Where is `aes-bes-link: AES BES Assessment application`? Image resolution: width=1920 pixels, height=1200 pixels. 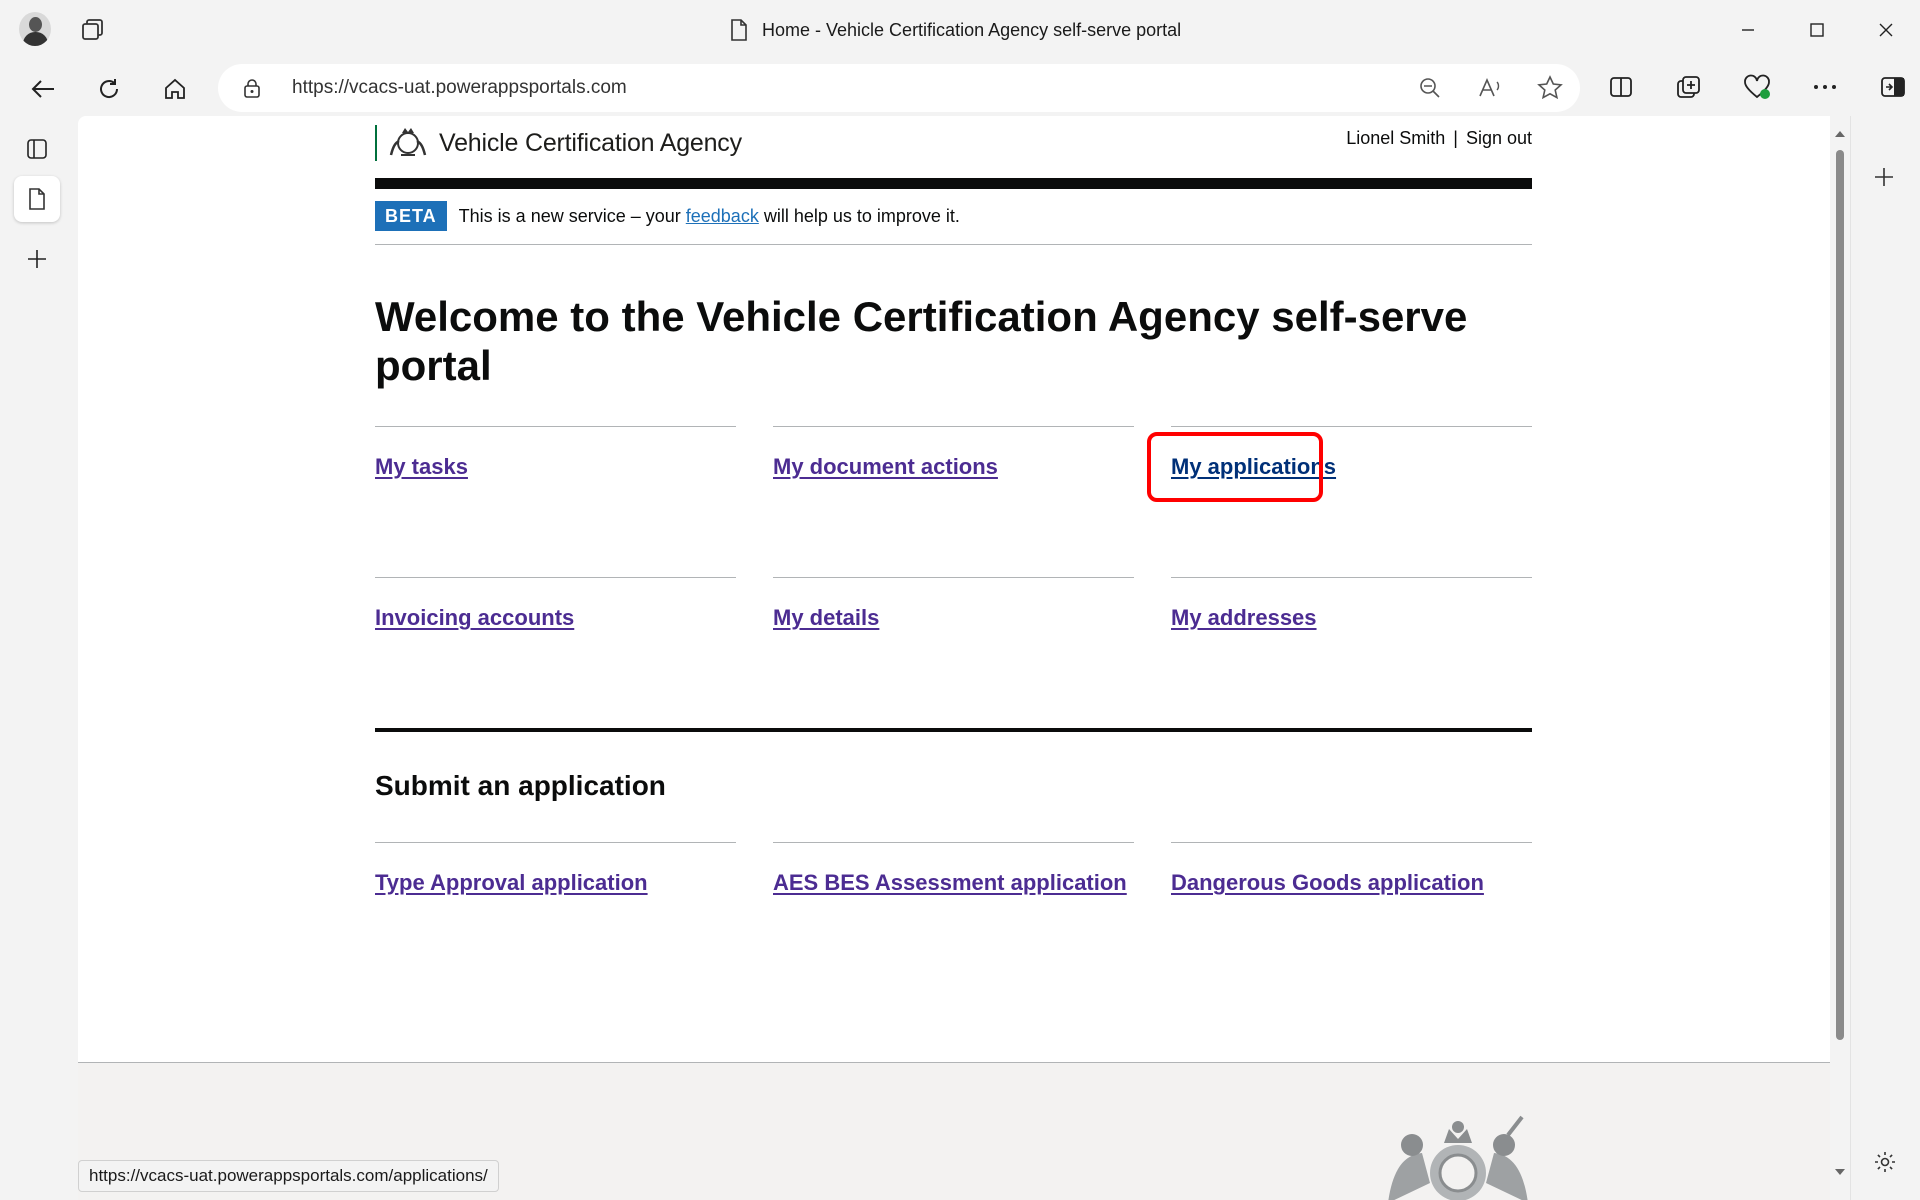
aes-bes-link: AES BES Assessment application is located at coordinates (950, 883).